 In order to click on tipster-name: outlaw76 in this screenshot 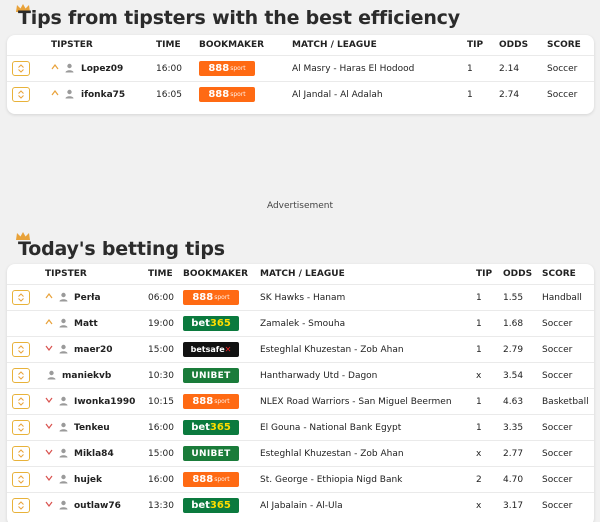, I will do `click(97, 506)`.